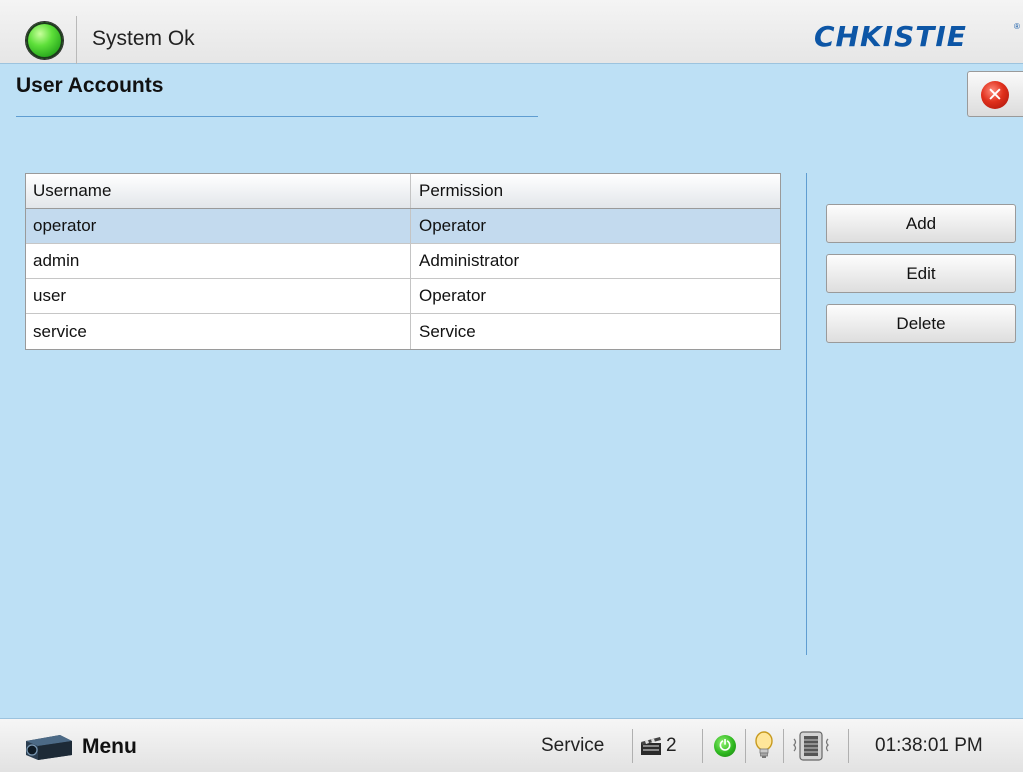  Describe the element at coordinates (218, 191) in the screenshot. I see `column-header-username: Username` at that location.